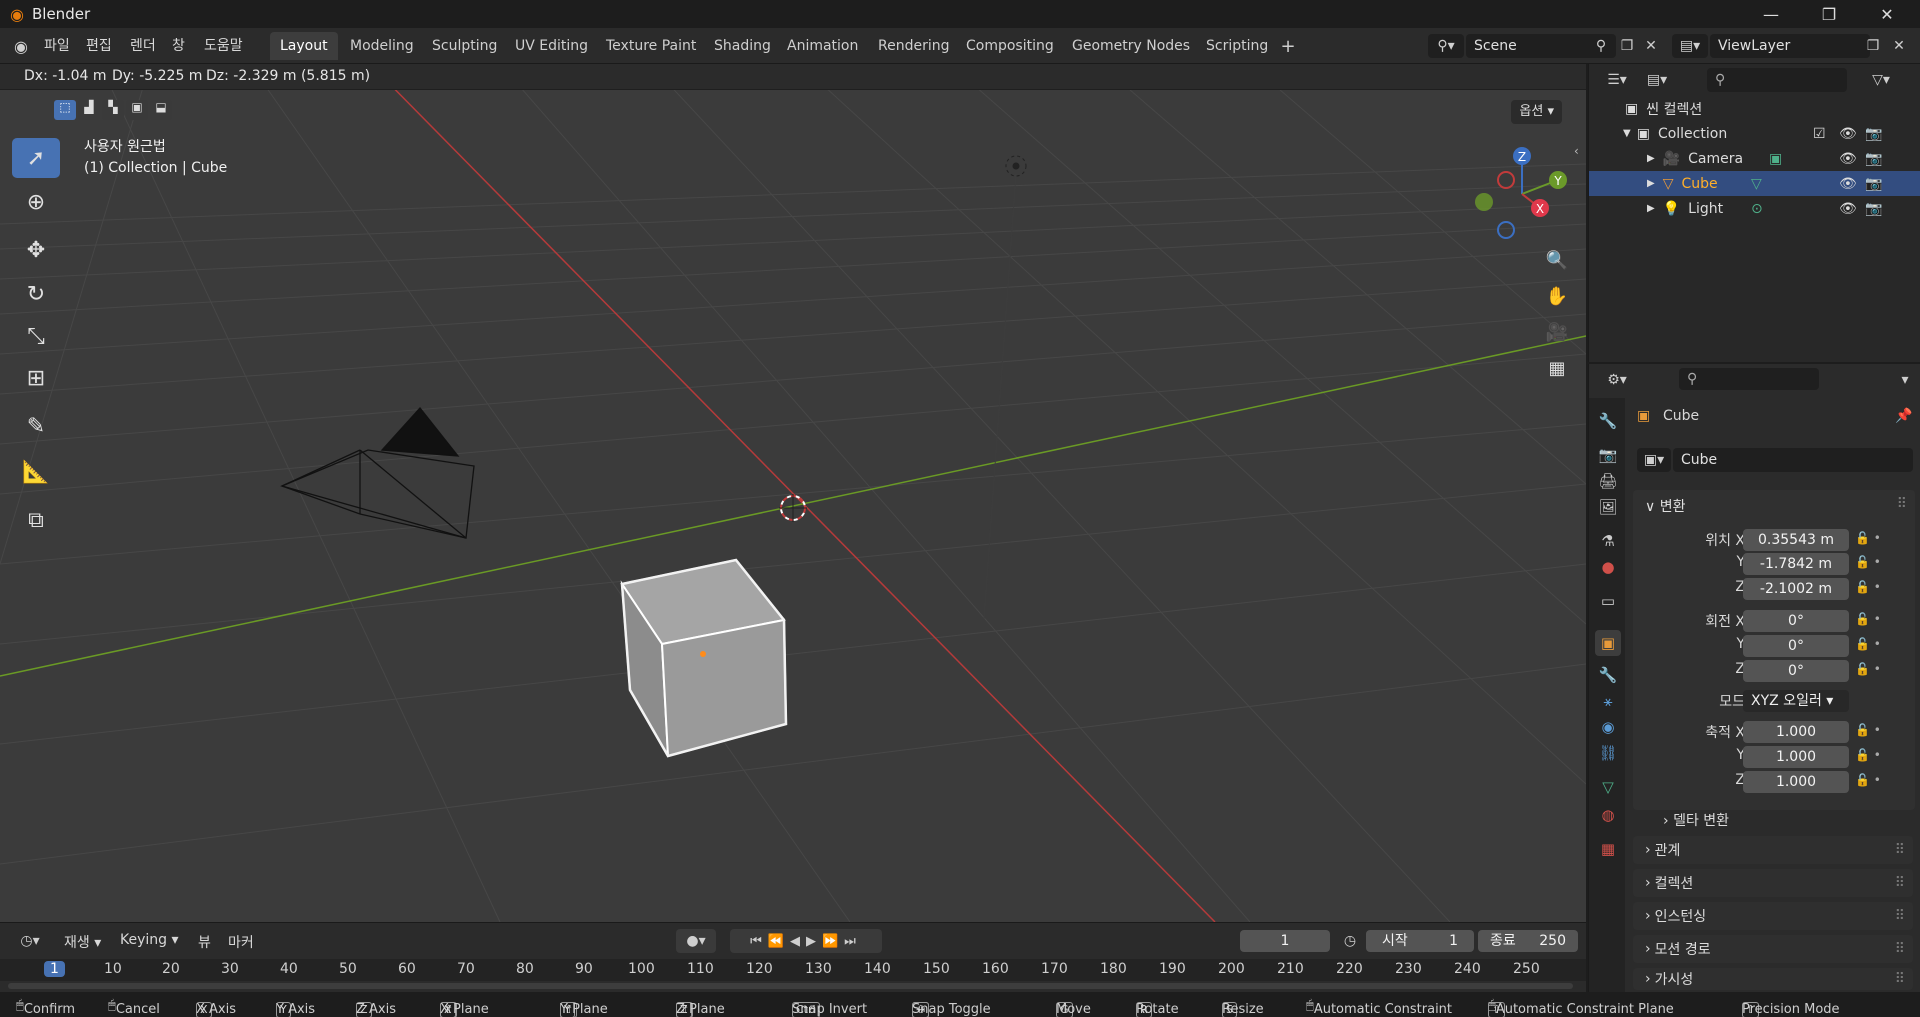 The image size is (1920, 1017). What do you see at coordinates (1796, 564) in the screenshot?
I see `location-y-field: -1.7842 m` at bounding box center [1796, 564].